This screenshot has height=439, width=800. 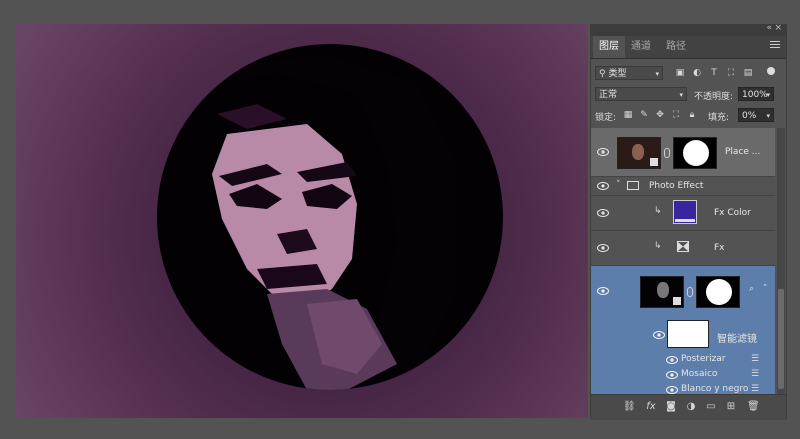 What do you see at coordinates (641, 94) in the screenshot?
I see `blend-mode-select: 正常 ▾` at bounding box center [641, 94].